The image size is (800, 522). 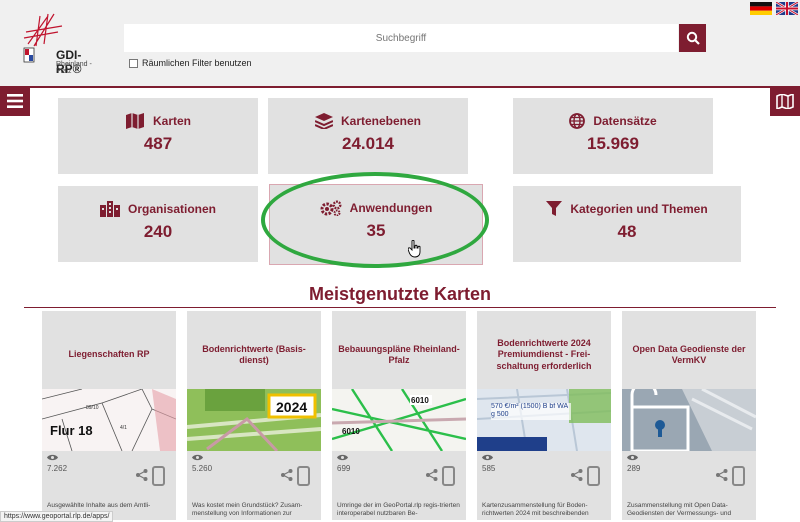 What do you see at coordinates (58, 43) in the screenshot?
I see `gdi-rp-logo: GDI-RP® Rheinland - Pfalz` at bounding box center [58, 43].